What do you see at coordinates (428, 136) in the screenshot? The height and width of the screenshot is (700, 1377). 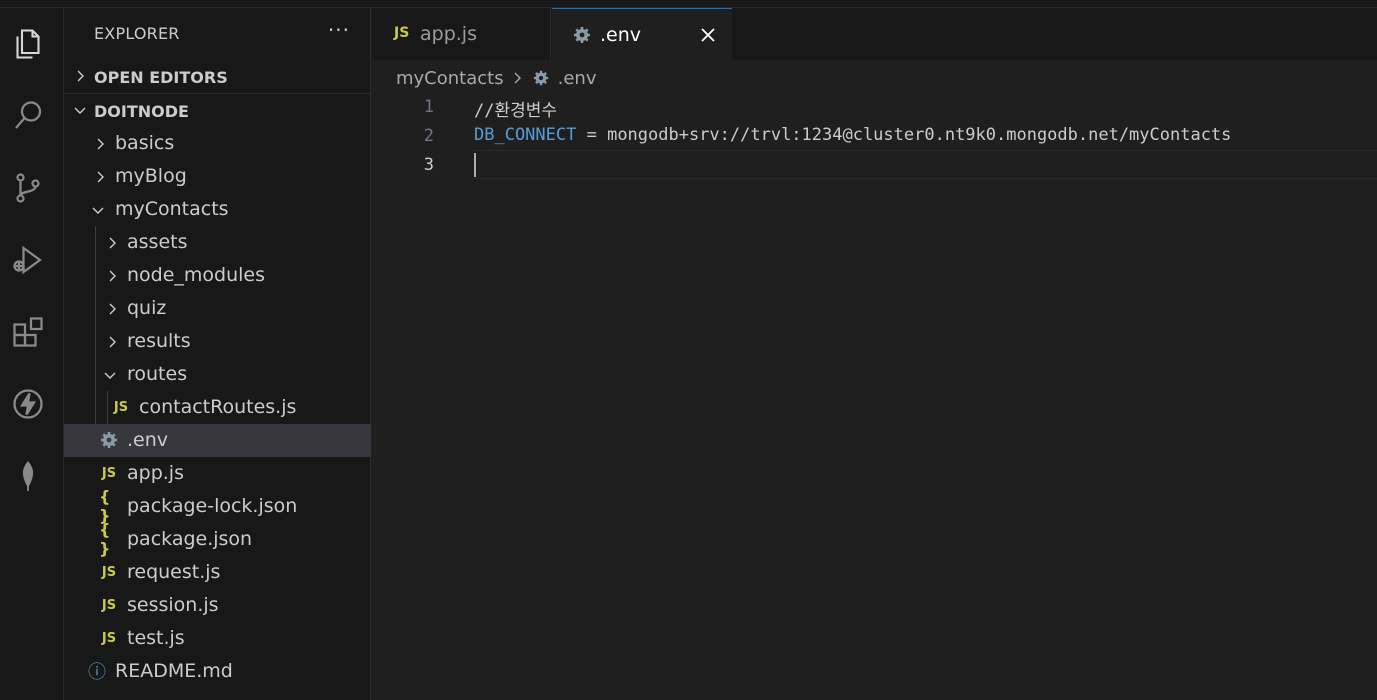 I see `line-number: 2` at bounding box center [428, 136].